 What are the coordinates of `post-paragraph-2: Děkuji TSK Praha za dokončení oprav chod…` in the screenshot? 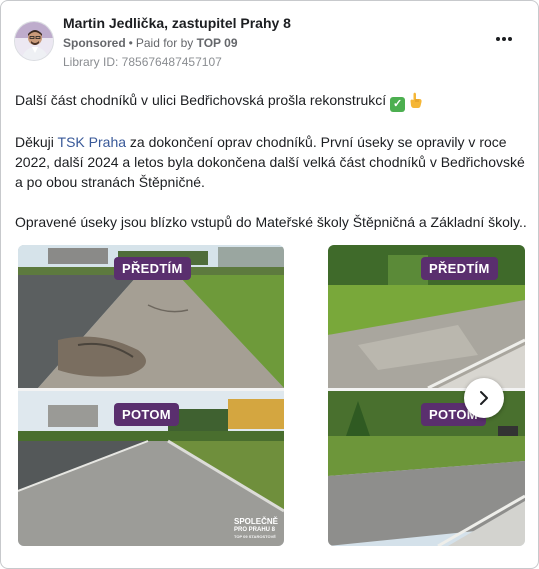 It's located at (271, 162).